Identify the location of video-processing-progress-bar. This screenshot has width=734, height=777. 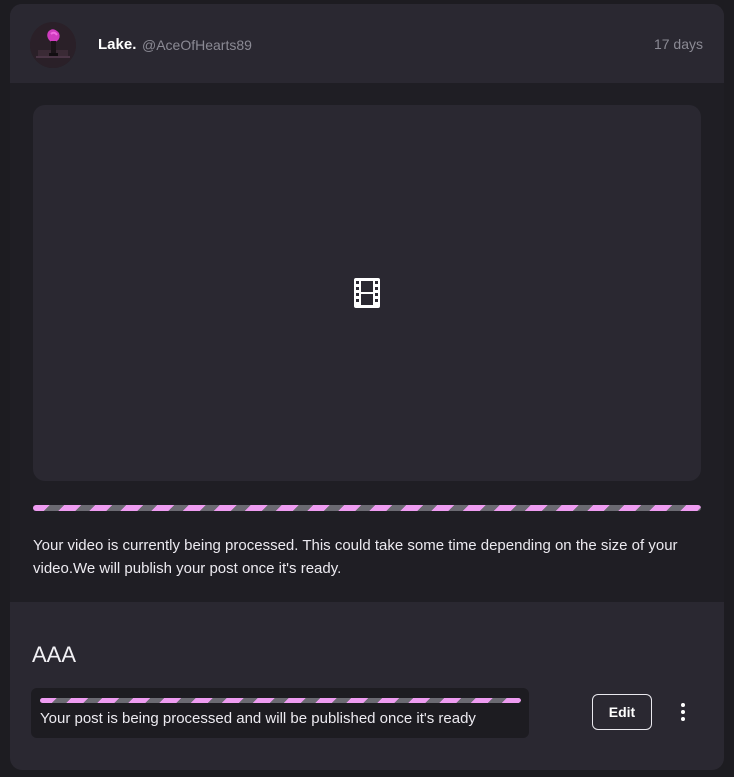
(367, 508).